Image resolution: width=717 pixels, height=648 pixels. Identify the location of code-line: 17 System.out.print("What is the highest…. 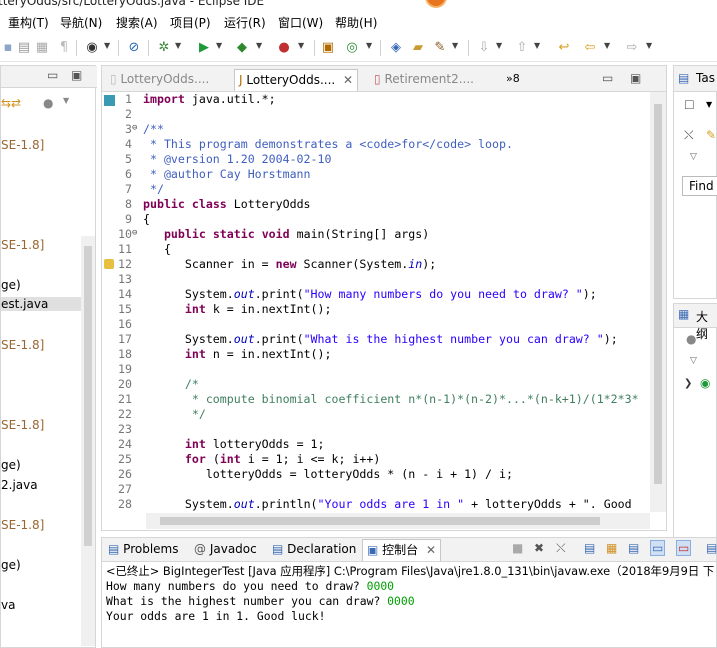
(376, 339).